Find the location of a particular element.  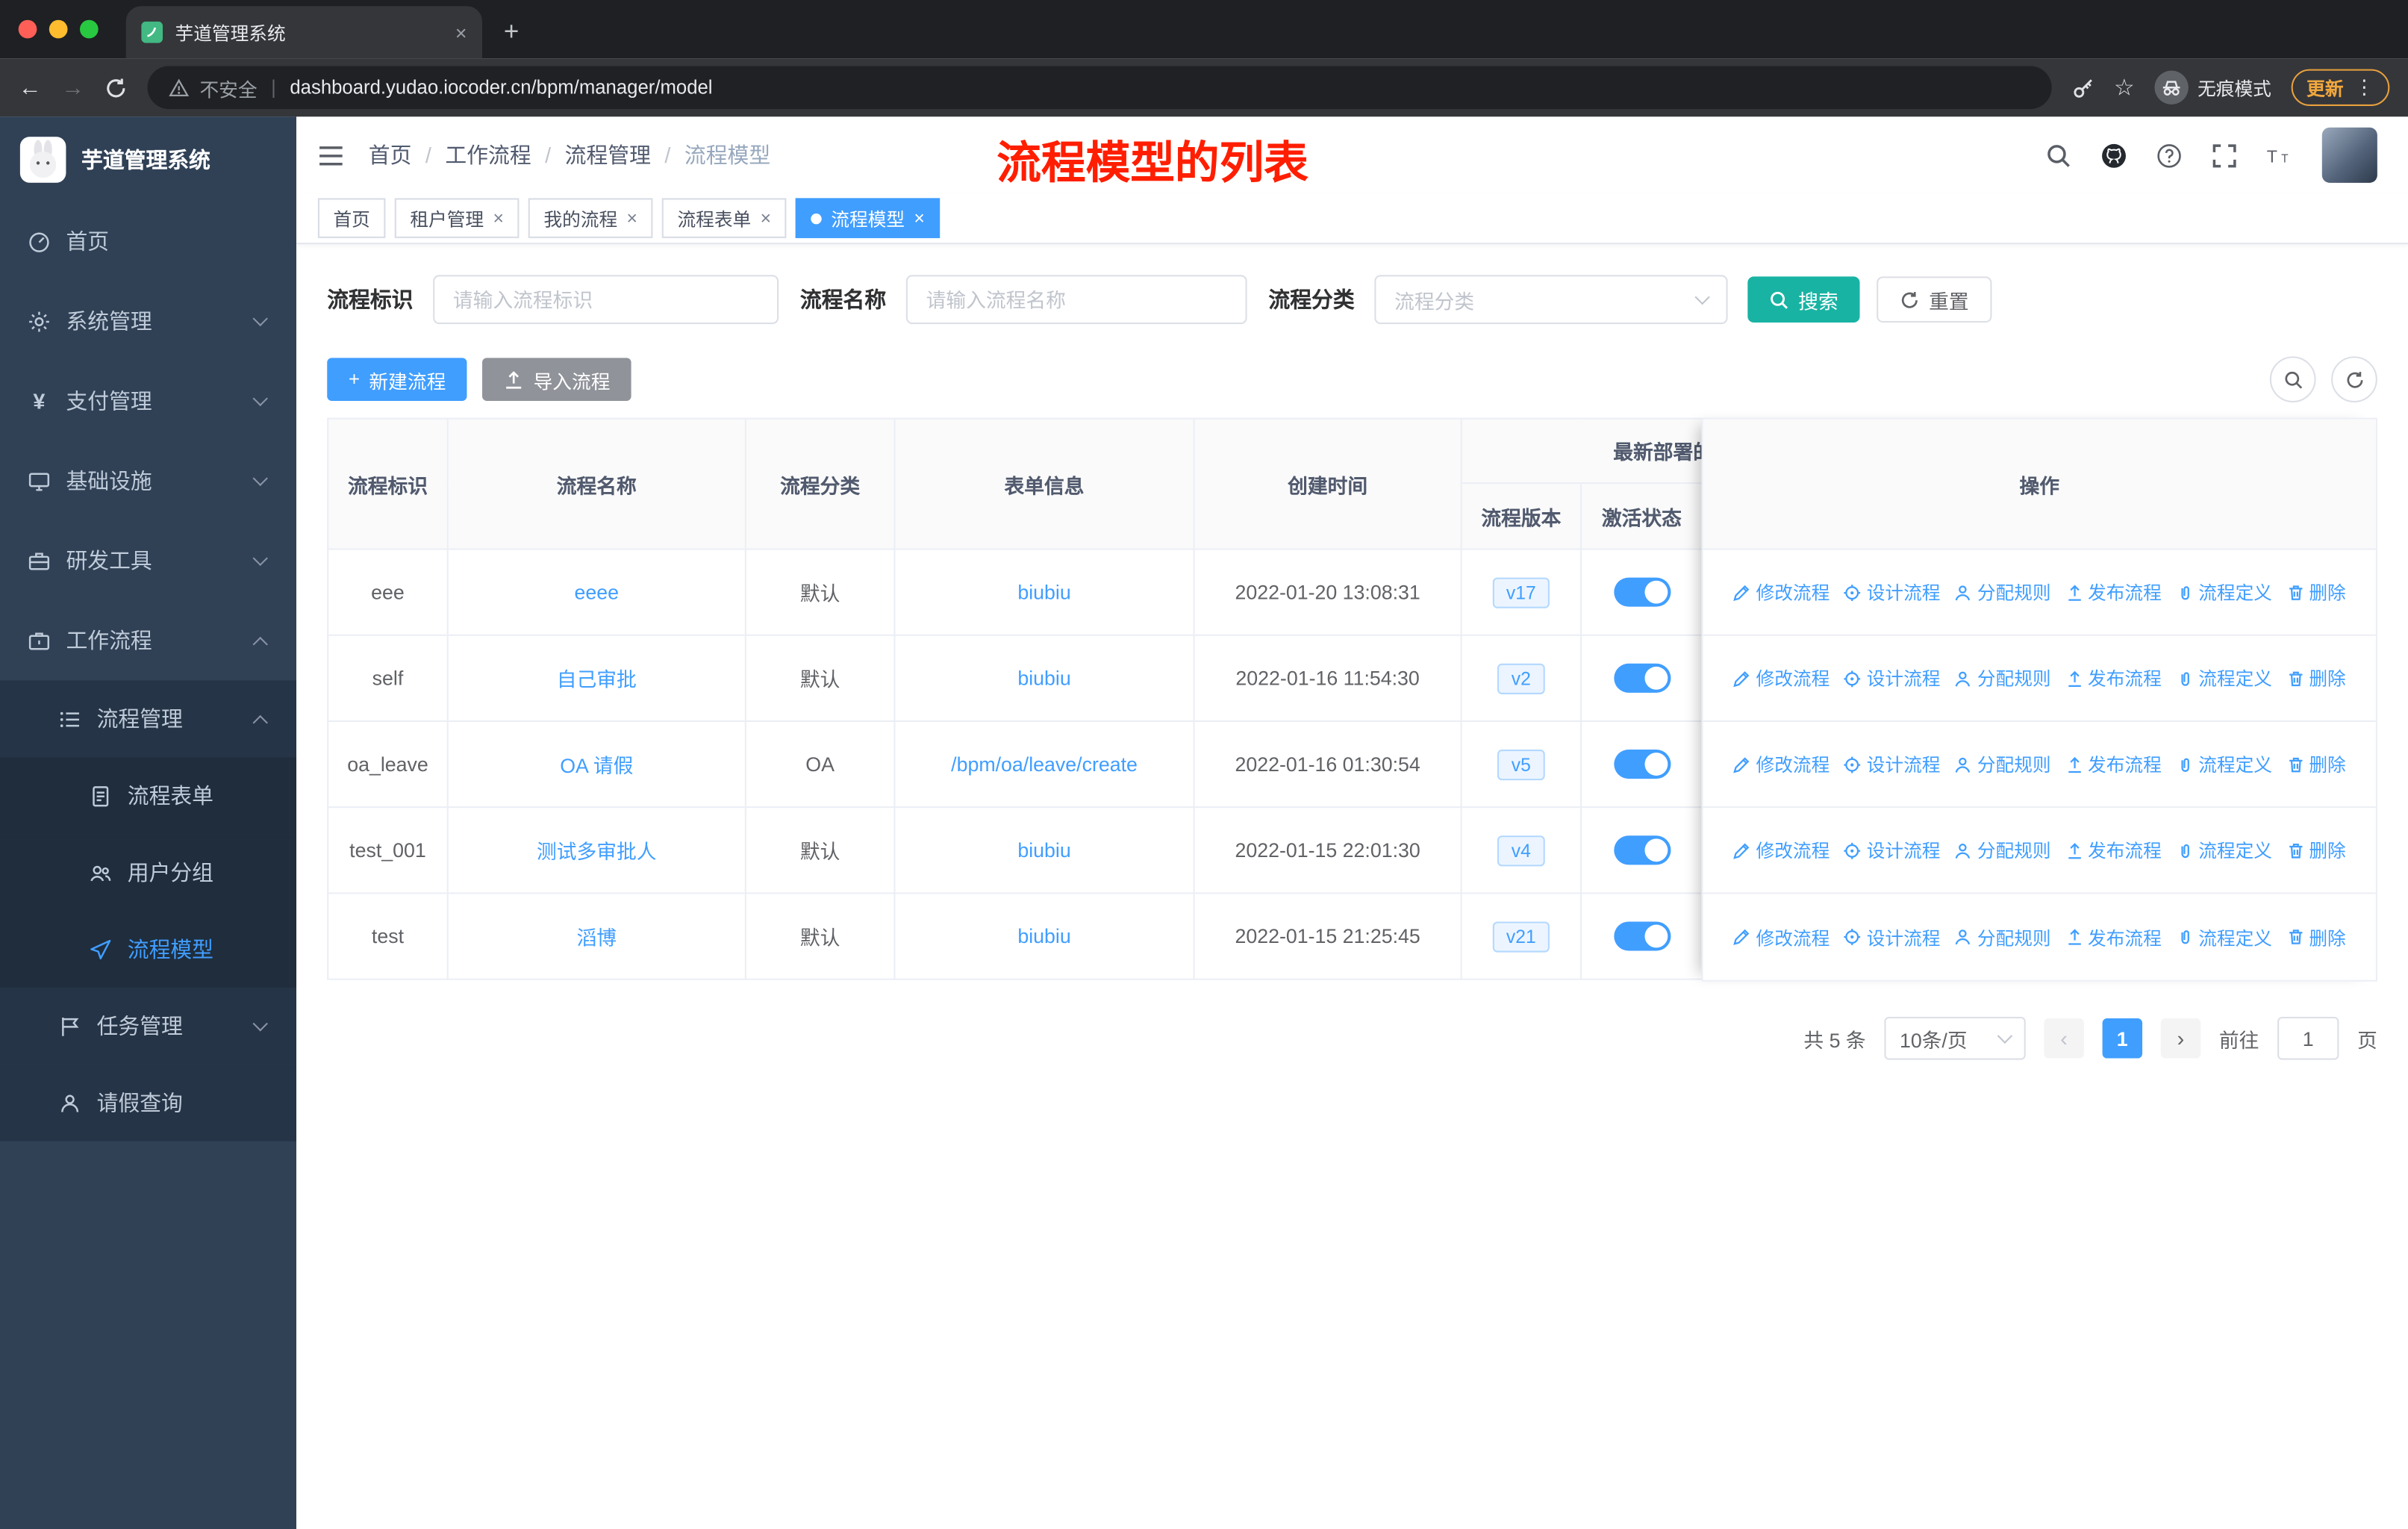

minimize-window-button is located at coordinates (58, 29).